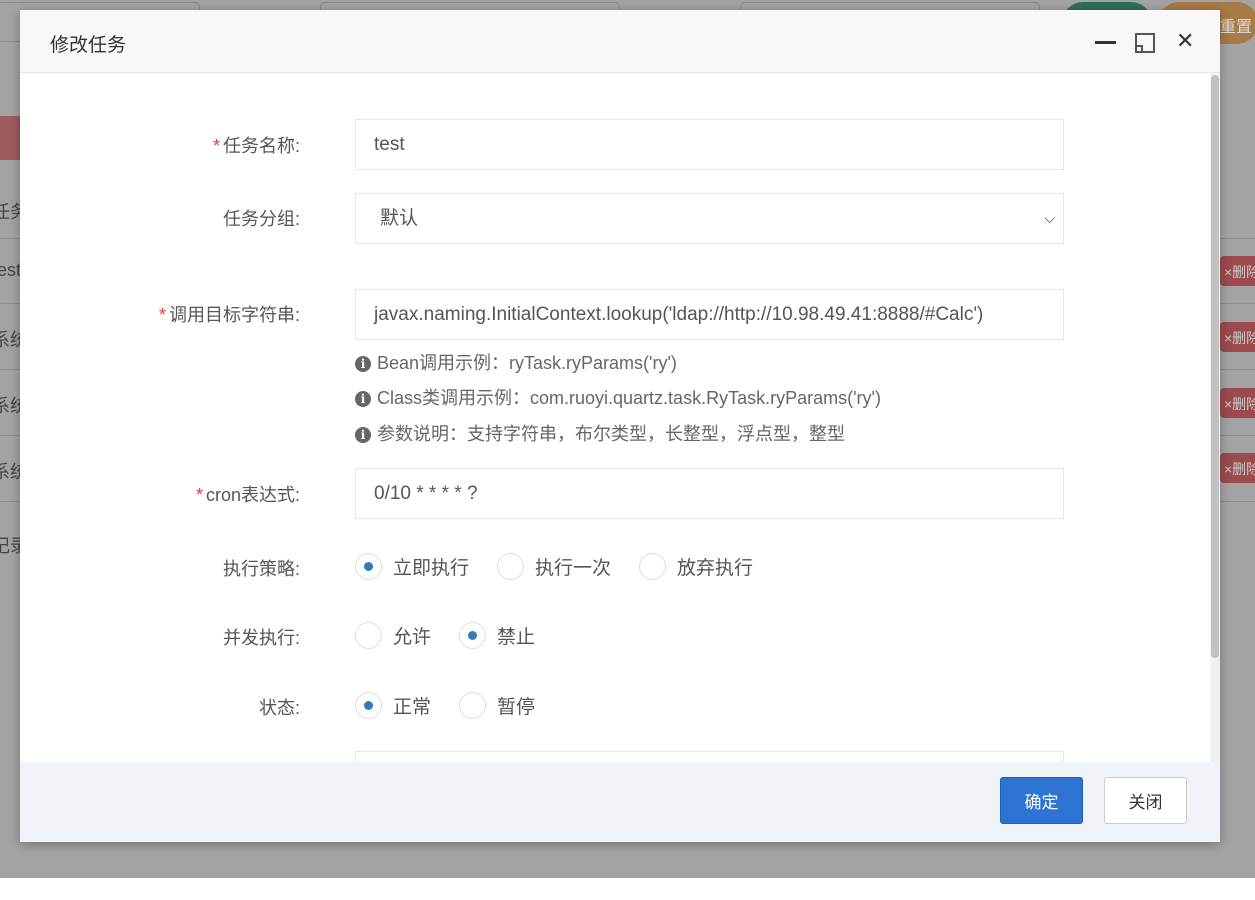 The width and height of the screenshot is (1255, 900). Describe the element at coordinates (709, 144) in the screenshot. I see `job-name-input: test` at that location.